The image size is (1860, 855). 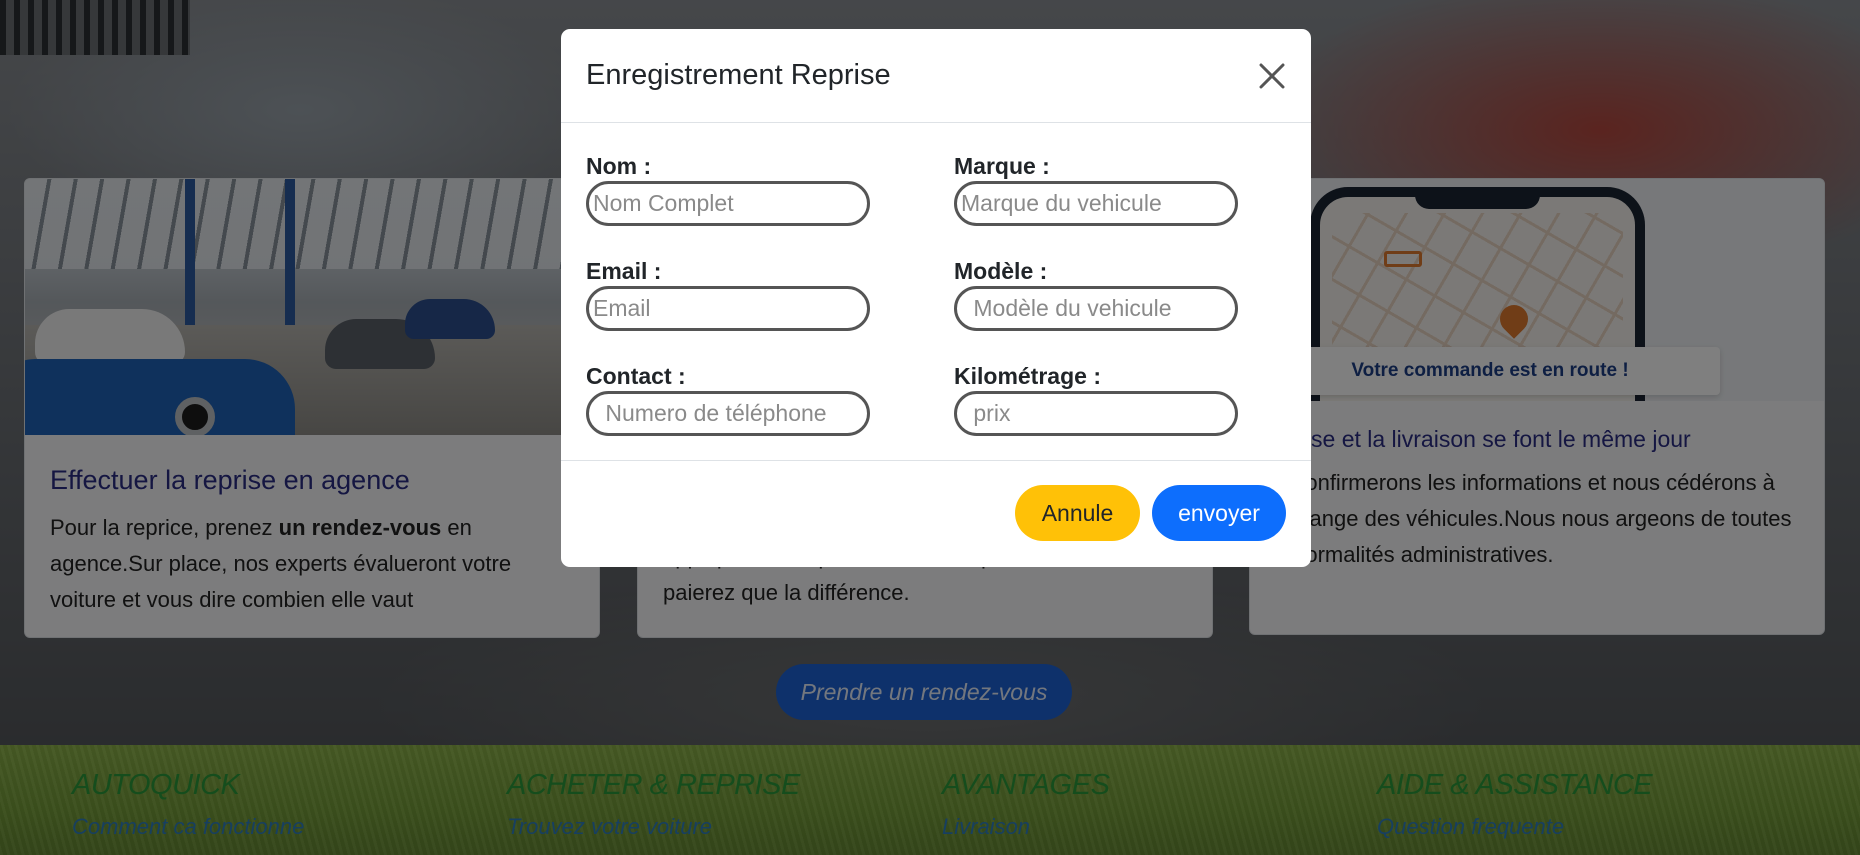 I want to click on kilometrage-label: Kilométrage :, so click(x=1027, y=376).